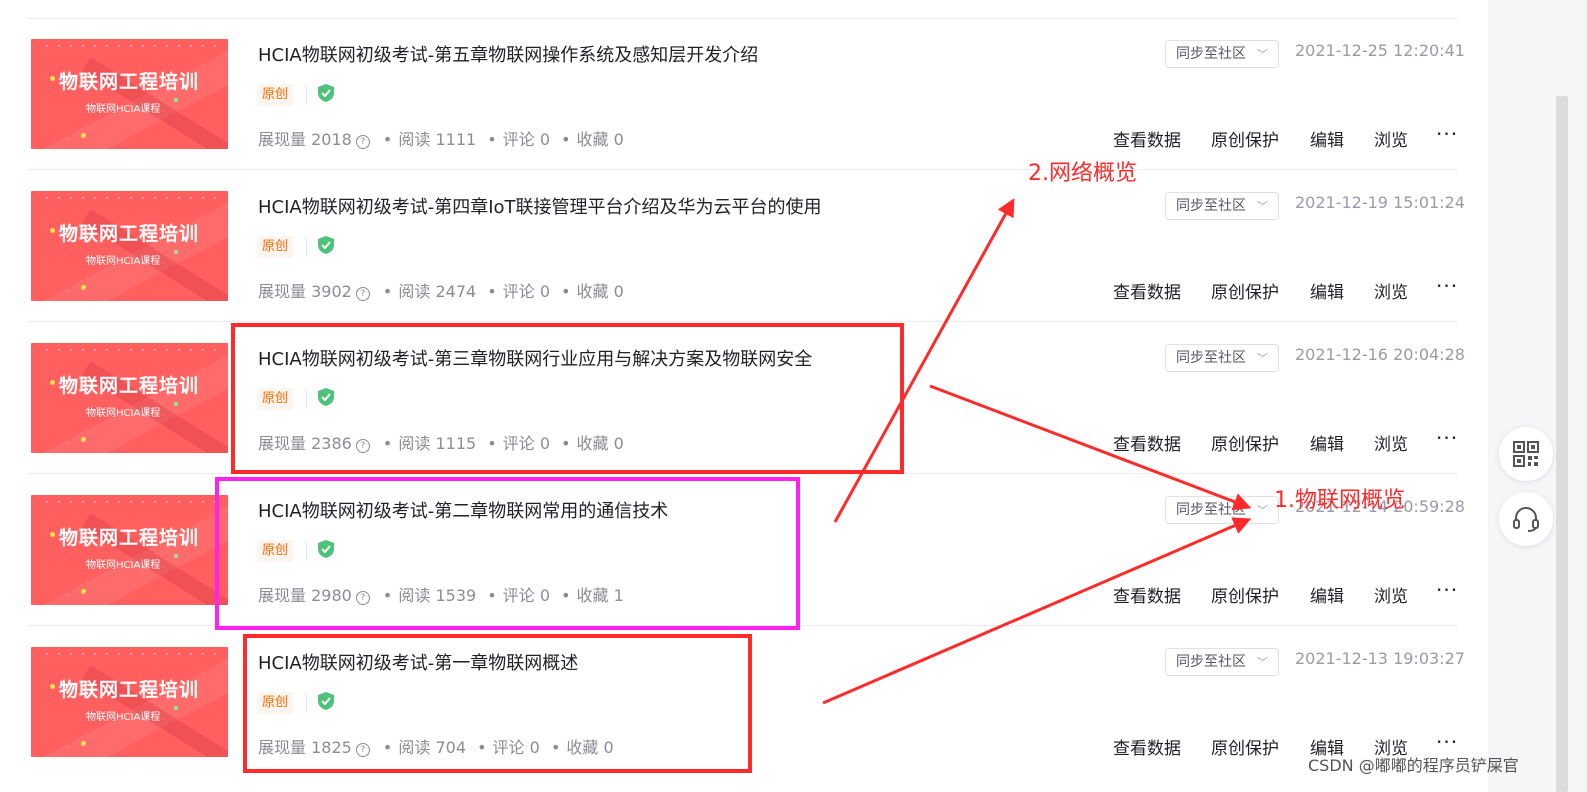 This screenshot has width=1587, height=792. Describe the element at coordinates (540, 206) in the screenshot. I see `article-title: HCIA物联网初级考试-第四章IoT联接管理平台介绍及华为云平台的使用` at that location.